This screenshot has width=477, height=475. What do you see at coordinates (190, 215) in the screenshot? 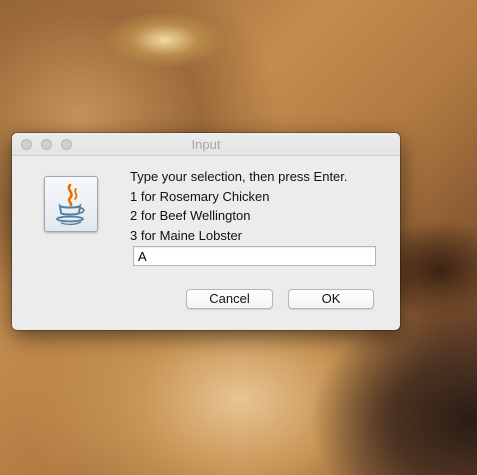
I see `message-line-option-2: 2 for Beef Wellington` at bounding box center [190, 215].